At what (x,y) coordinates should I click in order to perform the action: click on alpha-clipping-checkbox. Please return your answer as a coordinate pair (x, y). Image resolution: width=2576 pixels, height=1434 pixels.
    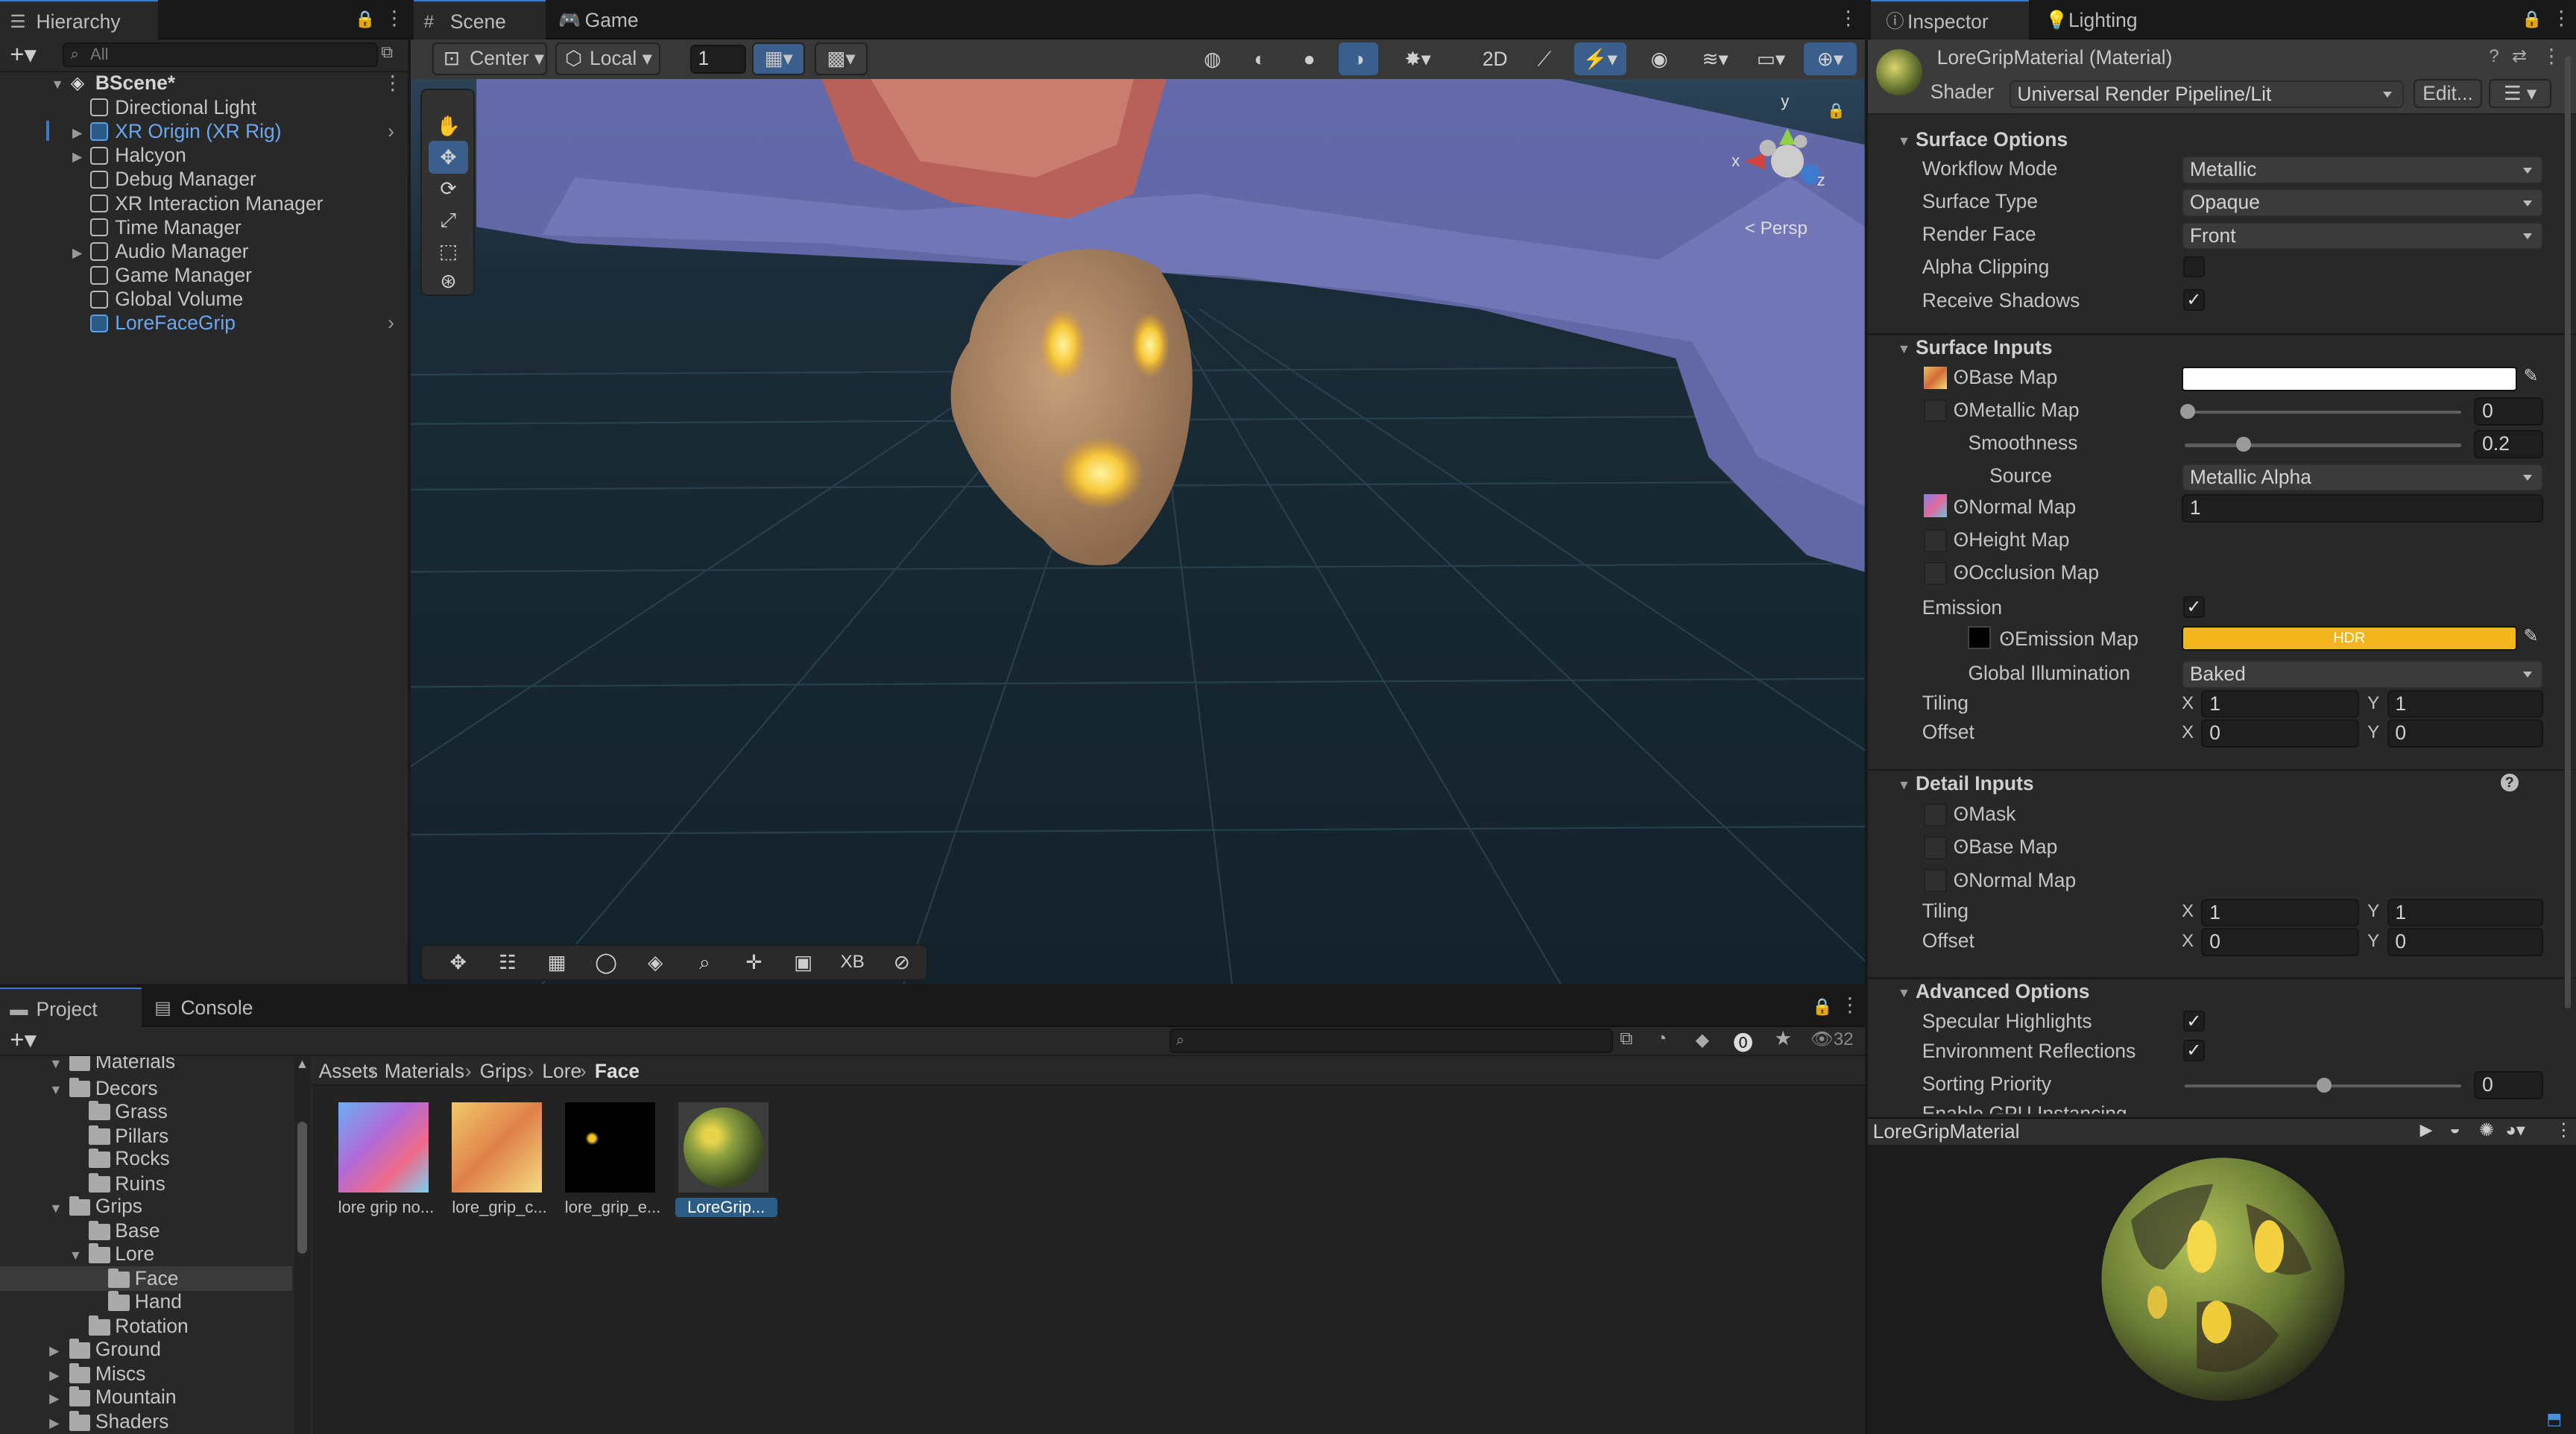
    Looking at the image, I should click on (2194, 267).